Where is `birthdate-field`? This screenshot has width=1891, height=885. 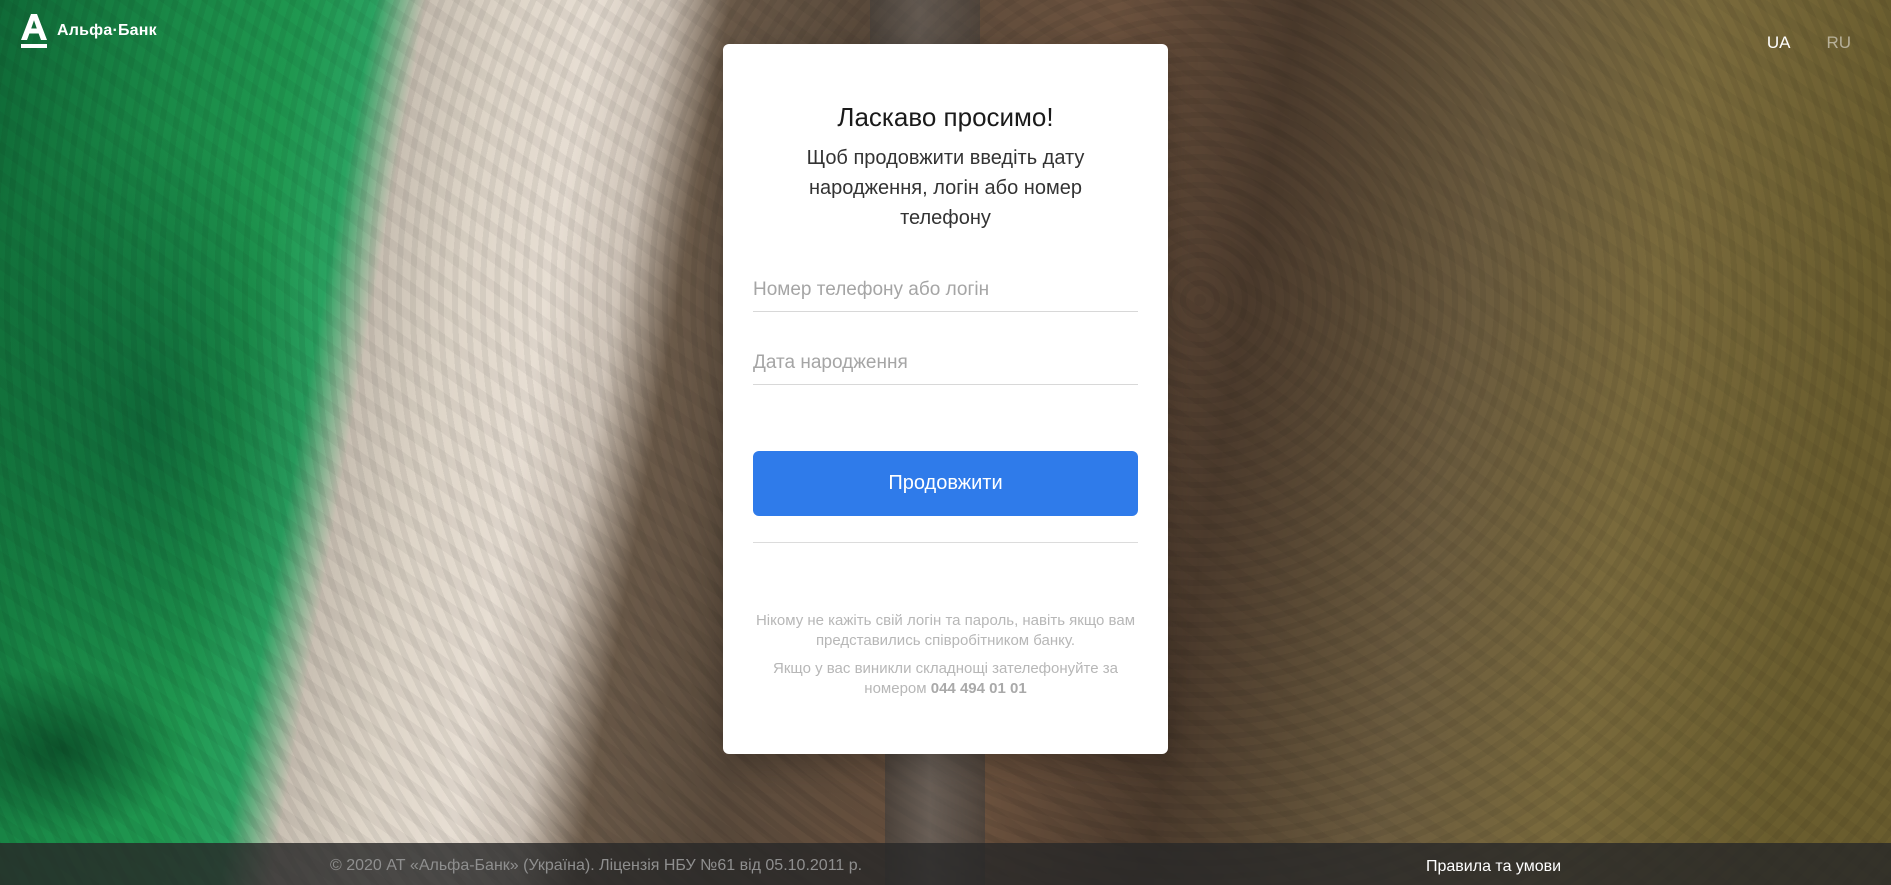 birthdate-field is located at coordinates (945, 366).